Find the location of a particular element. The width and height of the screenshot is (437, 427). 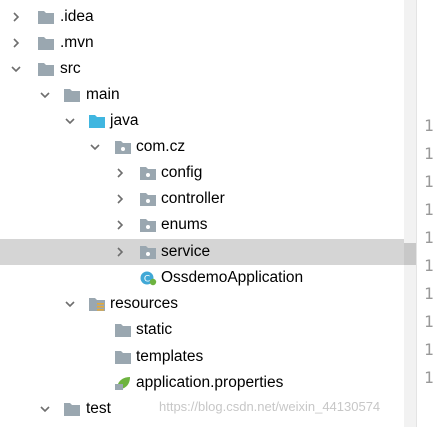

tree-item-enums: enums is located at coordinates (202, 225).